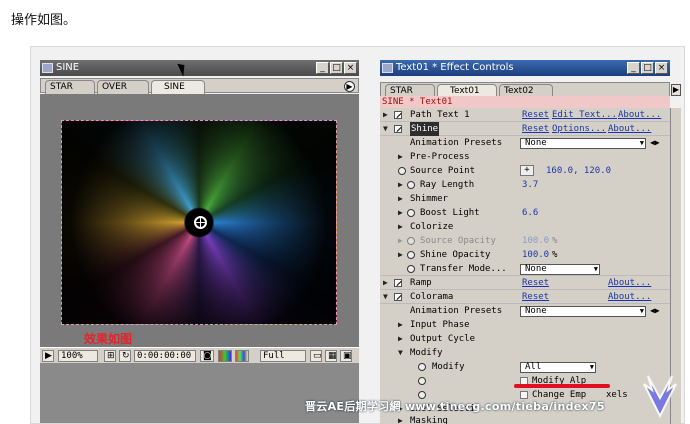  What do you see at coordinates (125, 356) in the screenshot?
I see `snapshot-icon: ↻` at bounding box center [125, 356].